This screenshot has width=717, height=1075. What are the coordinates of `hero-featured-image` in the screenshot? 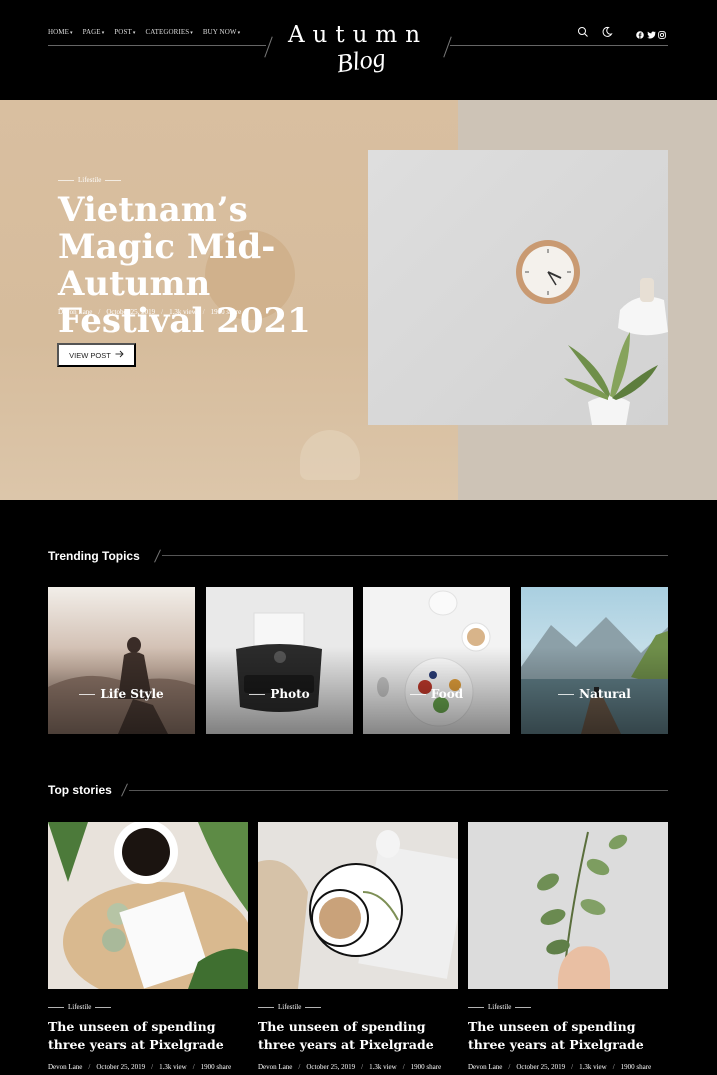 It's located at (518, 287).